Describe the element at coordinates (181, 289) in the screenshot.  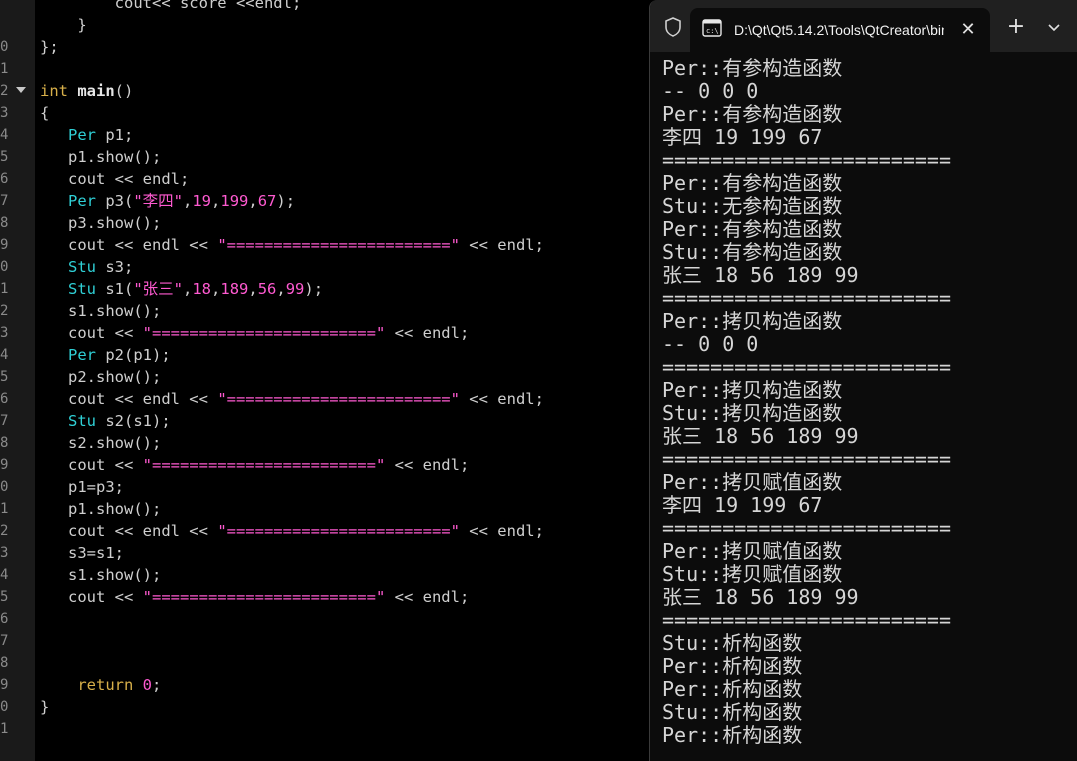
I see `code-text: Stu s1("张三",18,189,56,99);` at that location.